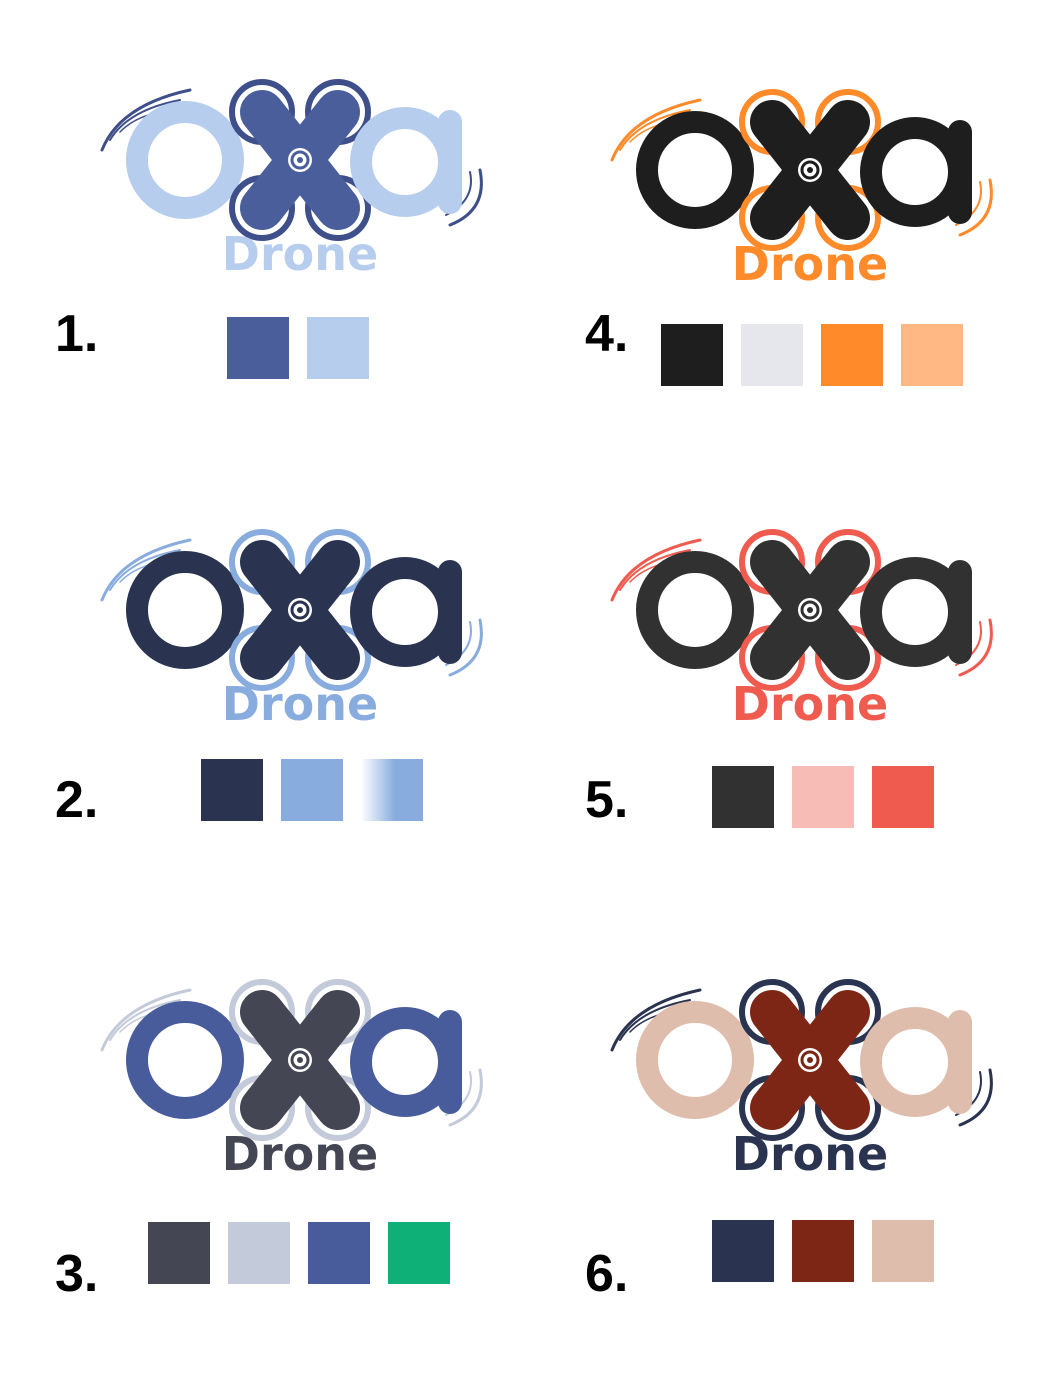 Image resolution: width=1064 pixels, height=1380 pixels. Describe the element at coordinates (77, 1274) in the screenshot. I see `variant-number: 3.` at that location.